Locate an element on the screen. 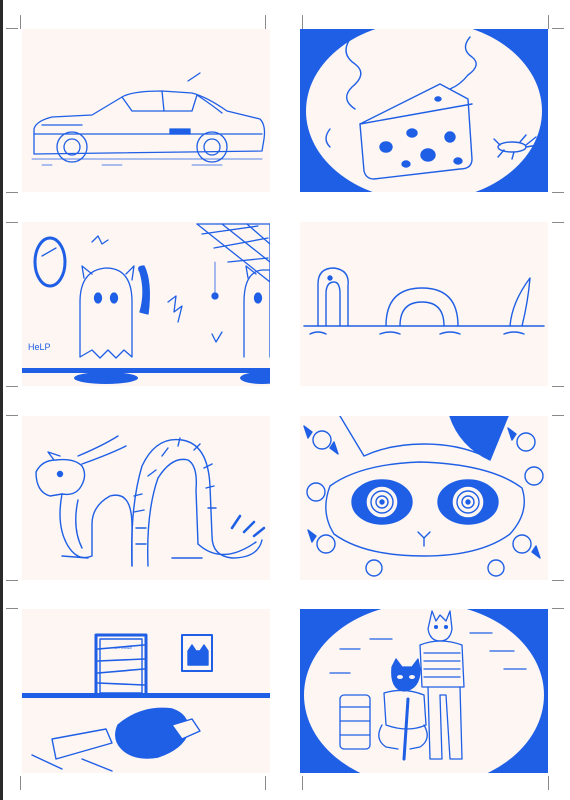 This screenshot has width=570, height=800. panel-dragon is located at coordinates (146, 498).